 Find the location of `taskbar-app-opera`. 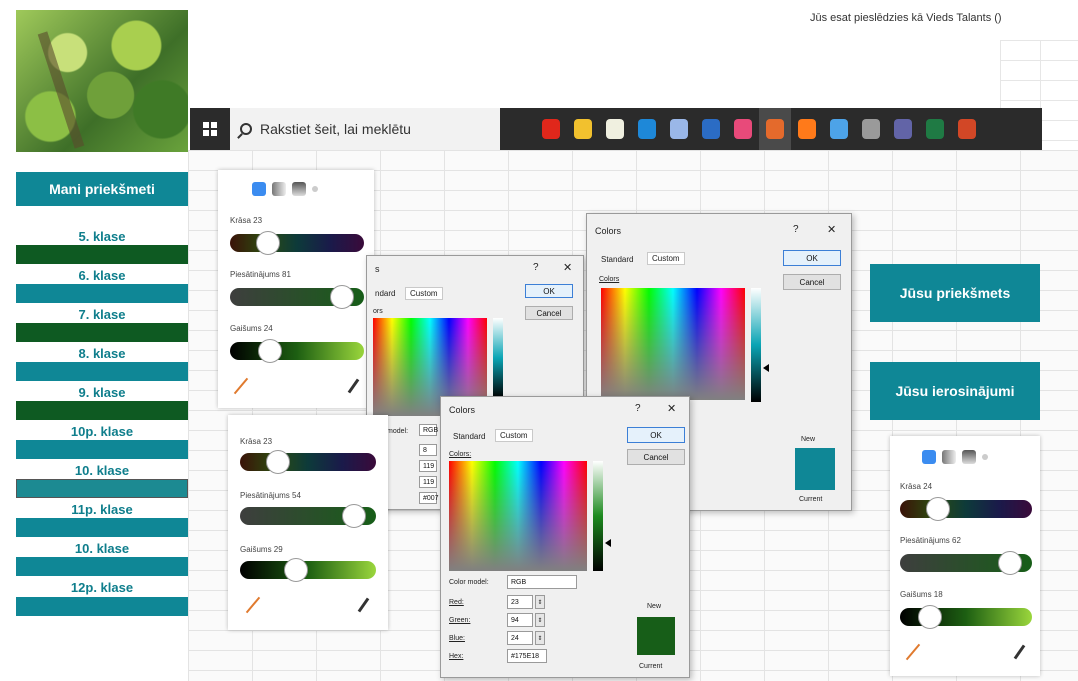

taskbar-app-opera is located at coordinates (551, 129).